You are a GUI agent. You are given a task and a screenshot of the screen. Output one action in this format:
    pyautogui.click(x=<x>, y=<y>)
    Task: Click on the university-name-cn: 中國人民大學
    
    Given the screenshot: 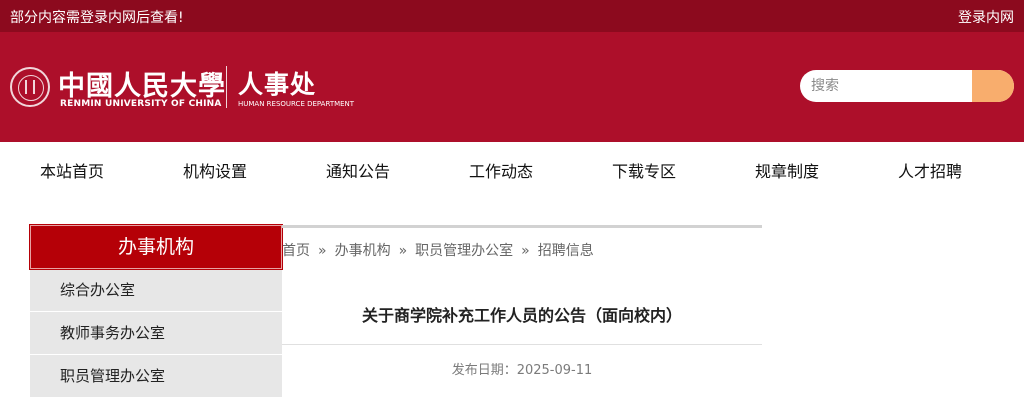 What is the action you would take?
    pyautogui.click(x=142, y=86)
    